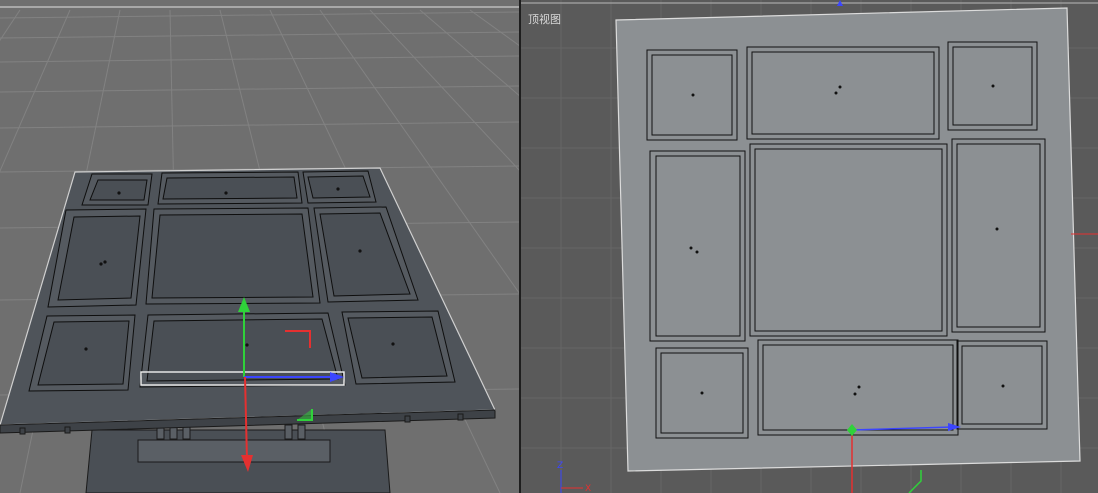  What do you see at coordinates (574, 477) in the screenshot?
I see `axis-gizmo-icon: Z X` at bounding box center [574, 477].